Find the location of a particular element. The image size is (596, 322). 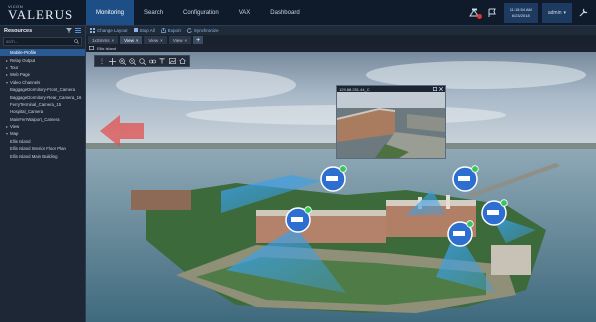

tab-view-active: View × is located at coordinates (131, 40).